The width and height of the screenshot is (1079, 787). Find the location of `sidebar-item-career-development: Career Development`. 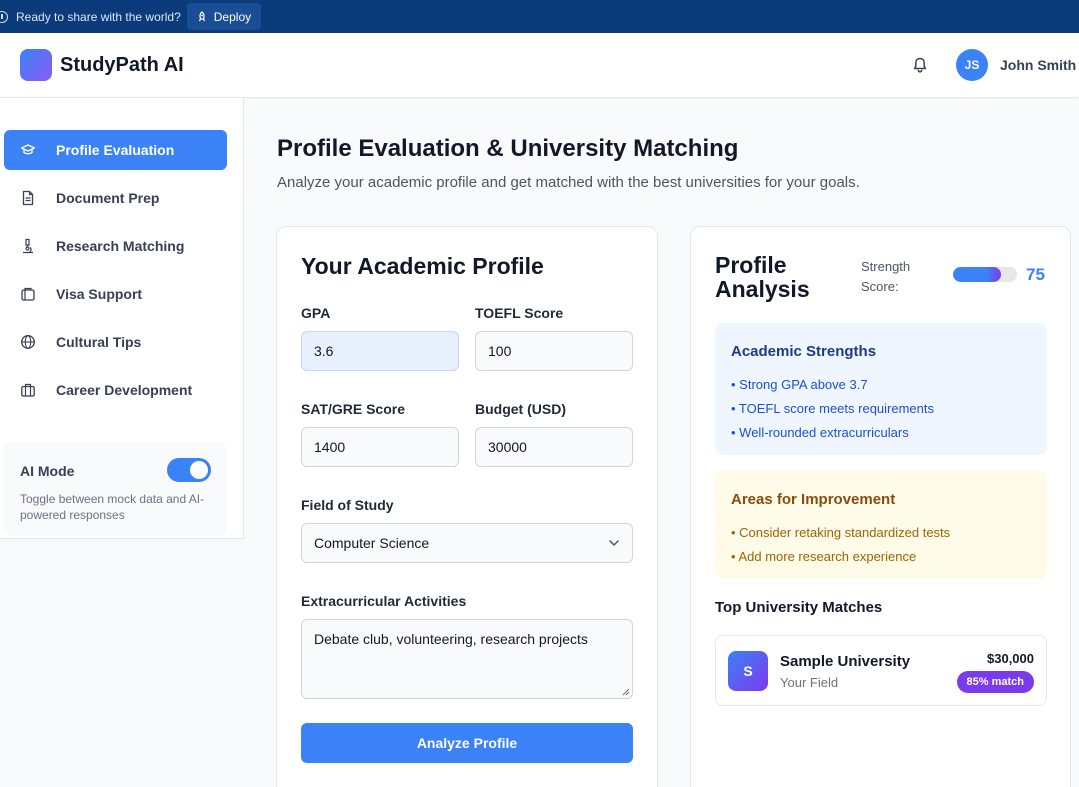

sidebar-item-career-development: Career Development is located at coordinates (115, 390).